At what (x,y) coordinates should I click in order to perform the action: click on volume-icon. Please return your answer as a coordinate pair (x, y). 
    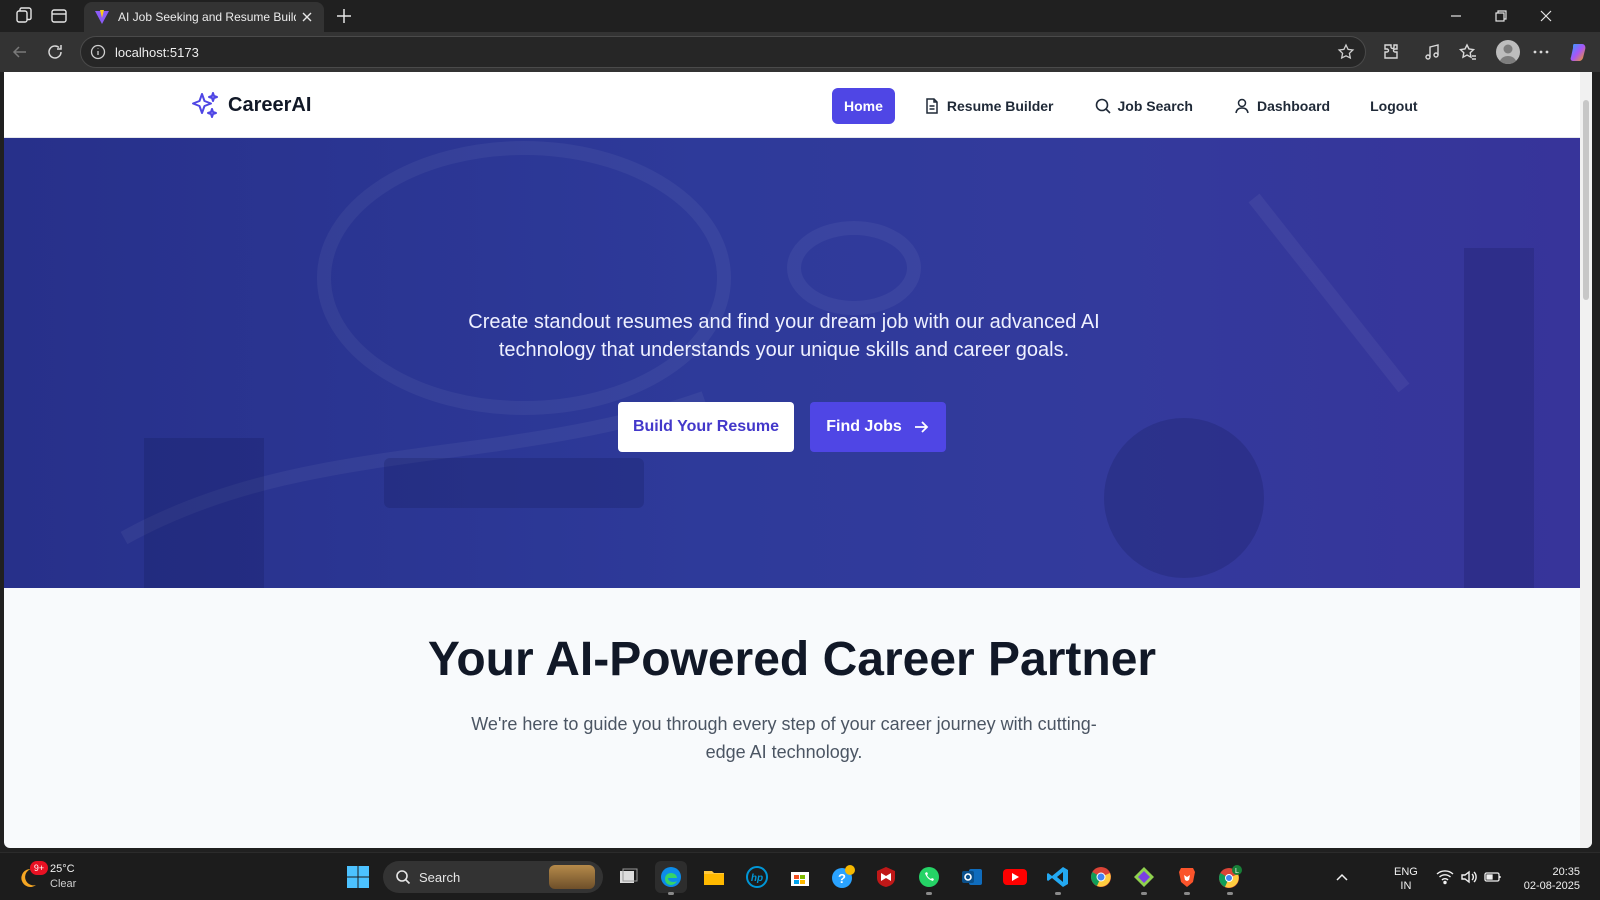
    Looking at the image, I should click on (1469, 877).